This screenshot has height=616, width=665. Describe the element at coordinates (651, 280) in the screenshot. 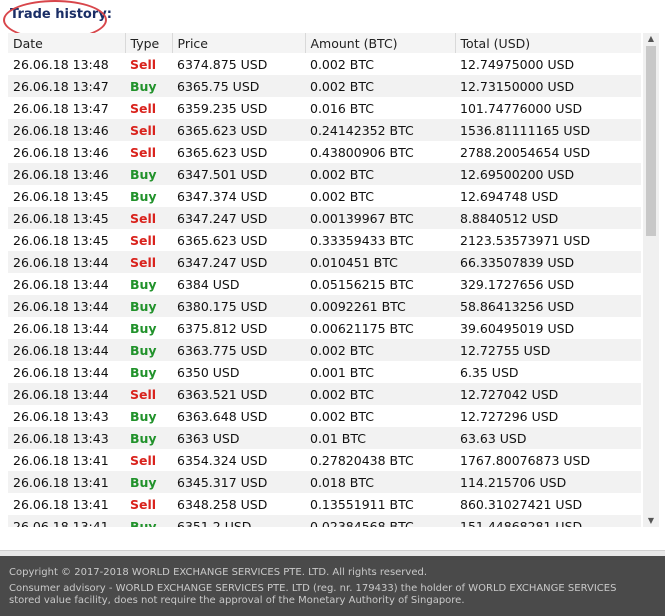

I see `table-scrollbar: ▲ ▼` at that location.